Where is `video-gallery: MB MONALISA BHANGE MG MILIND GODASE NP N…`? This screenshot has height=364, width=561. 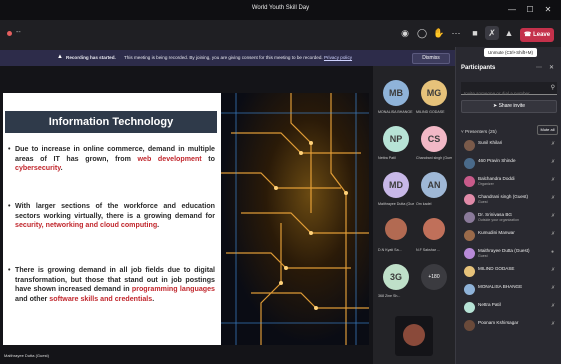 video-gallery: MB MONALISA BHANGE MG MILIND GODASE NP N… is located at coordinates (414, 215).